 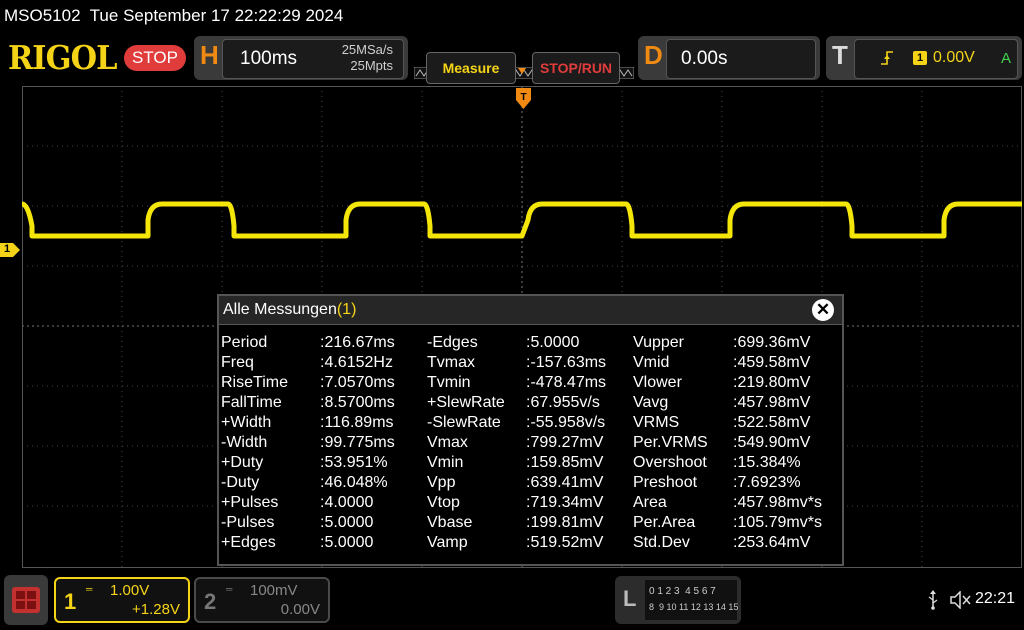 What do you see at coordinates (371, 65) in the screenshot?
I see `memory-depth: 25Mpts` at bounding box center [371, 65].